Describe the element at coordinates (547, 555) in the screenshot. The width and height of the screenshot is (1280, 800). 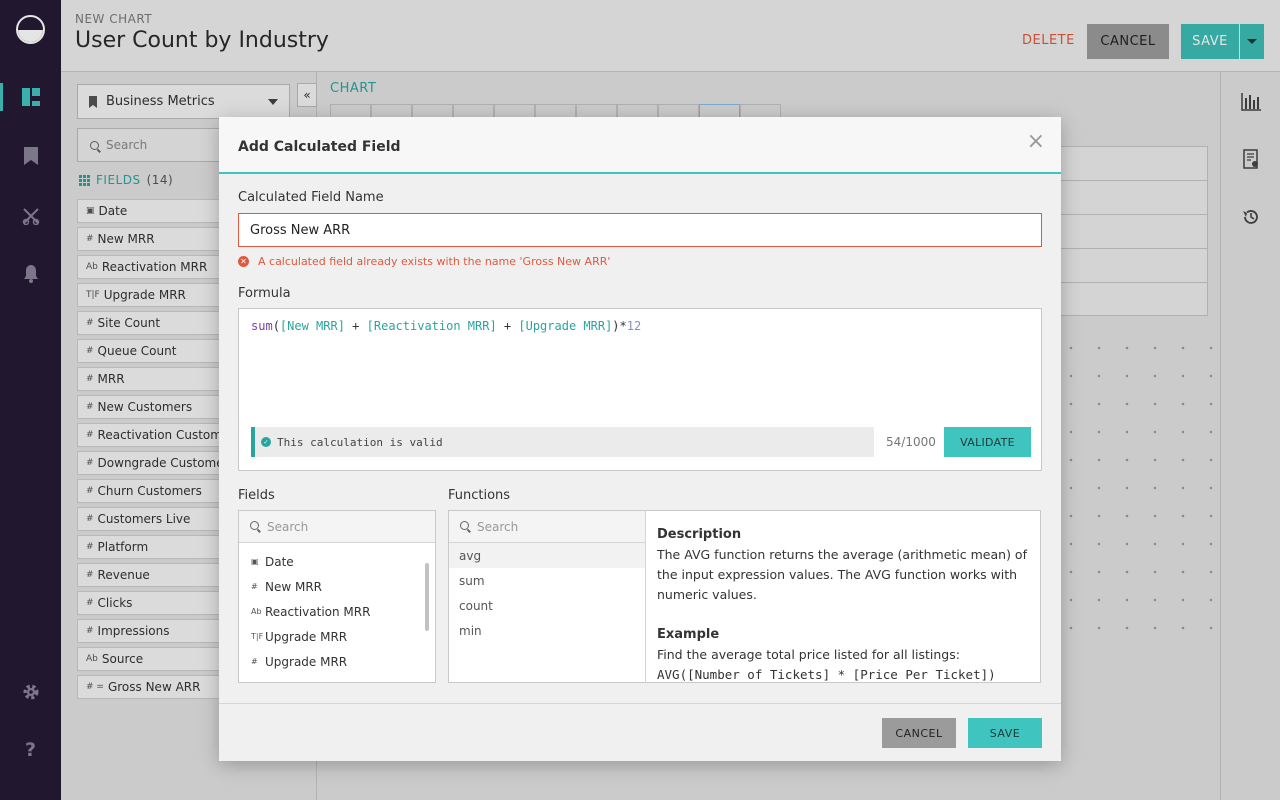
I see `function-item: avg` at that location.